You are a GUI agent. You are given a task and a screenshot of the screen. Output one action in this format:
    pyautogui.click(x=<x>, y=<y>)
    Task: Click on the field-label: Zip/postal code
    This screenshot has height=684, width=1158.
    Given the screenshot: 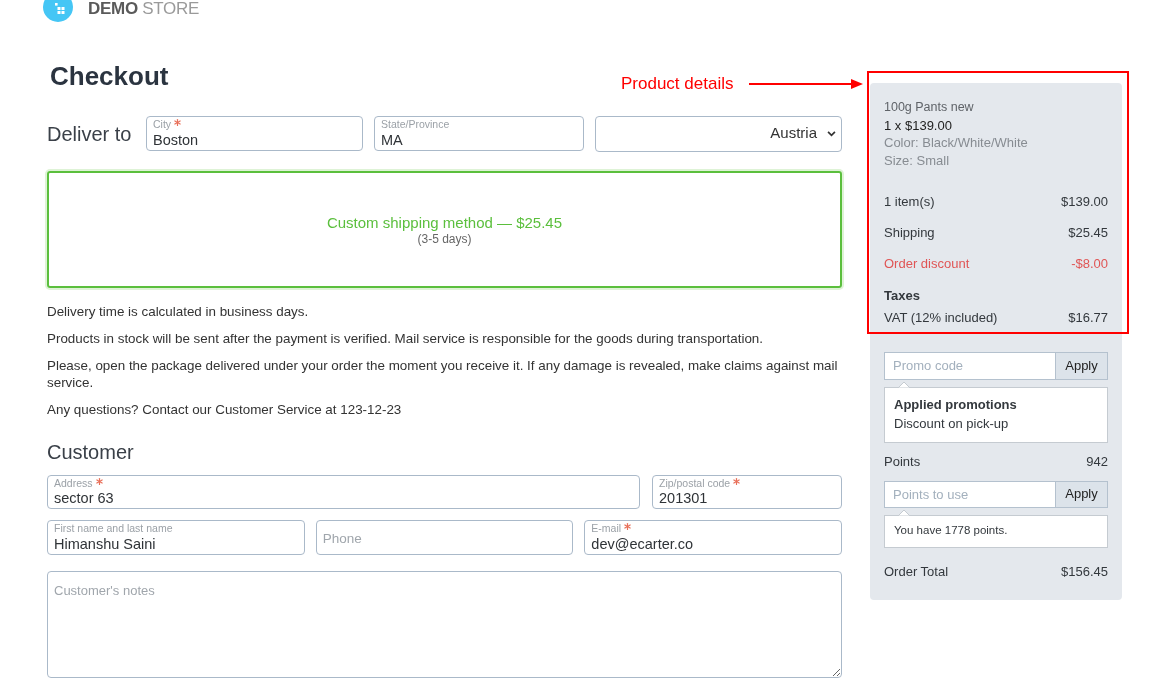 What is the action you would take?
    pyautogui.click(x=695, y=483)
    